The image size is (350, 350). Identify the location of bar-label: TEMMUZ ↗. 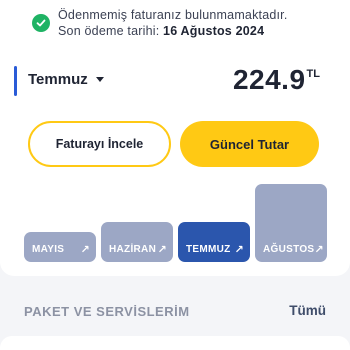
(215, 249).